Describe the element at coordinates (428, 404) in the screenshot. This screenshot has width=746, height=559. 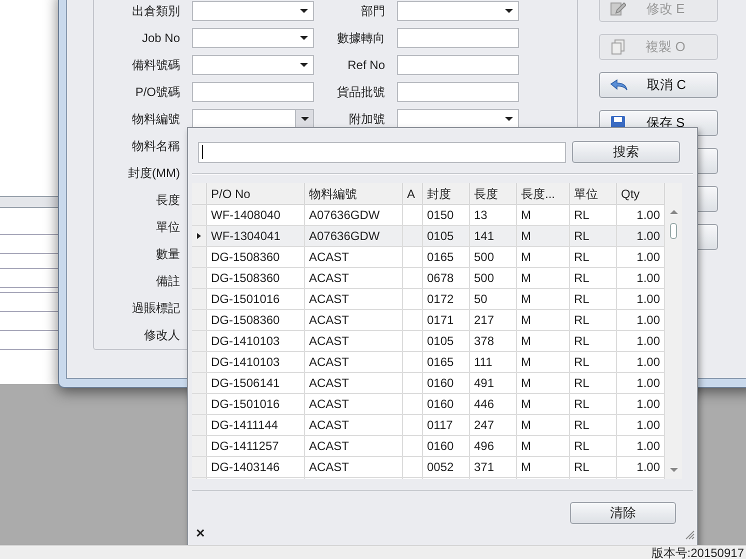
I see `table-row: DG-1501016 ACAST 0160 446 M RL 1.00` at that location.